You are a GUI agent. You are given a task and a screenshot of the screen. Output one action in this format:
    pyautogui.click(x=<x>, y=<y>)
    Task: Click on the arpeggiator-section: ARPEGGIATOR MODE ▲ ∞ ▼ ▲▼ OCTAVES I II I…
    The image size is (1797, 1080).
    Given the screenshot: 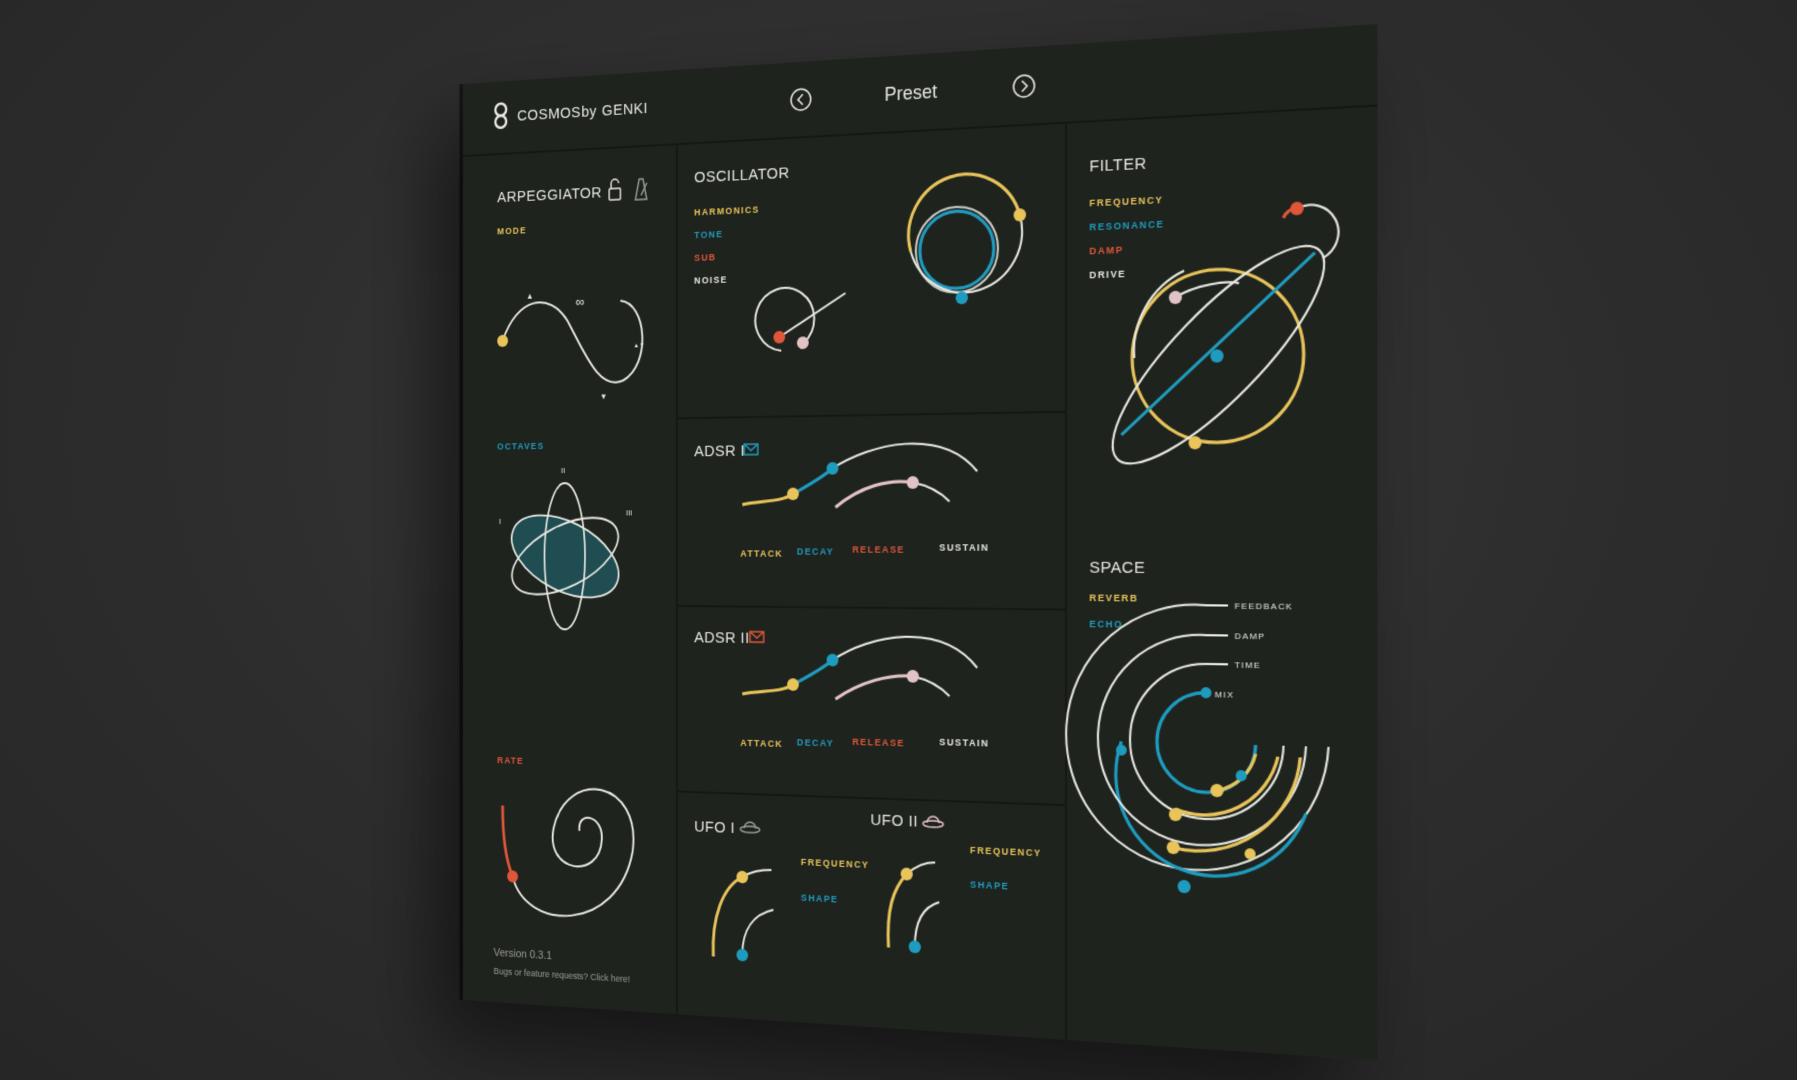 What is the action you would take?
    pyautogui.click(x=570, y=581)
    